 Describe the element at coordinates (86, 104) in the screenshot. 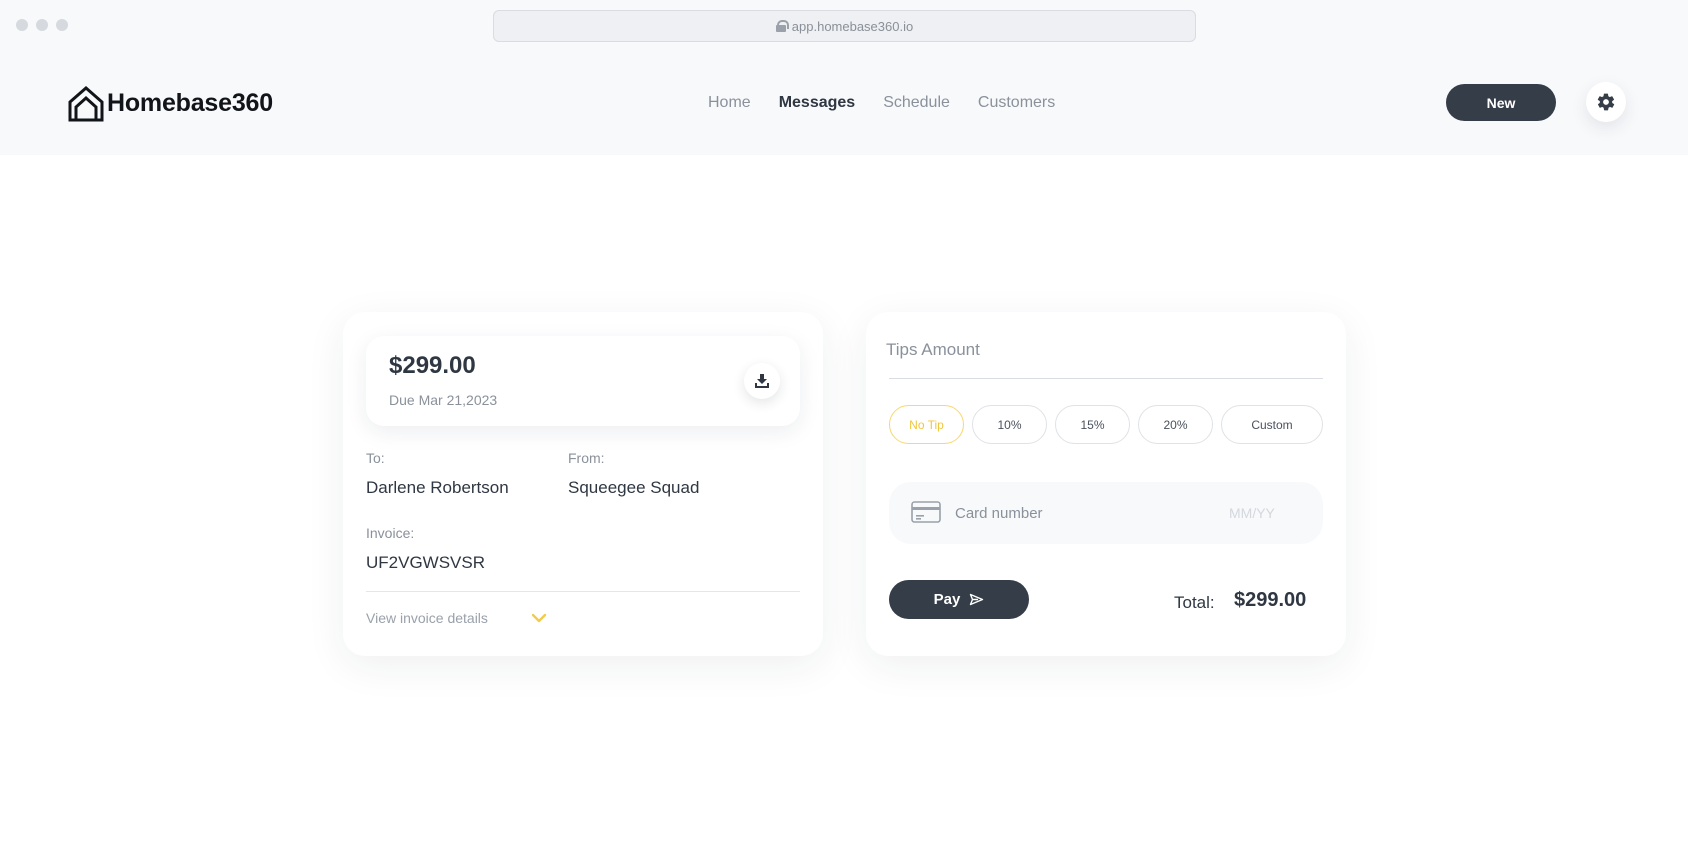

I see `house-logo-icon` at that location.